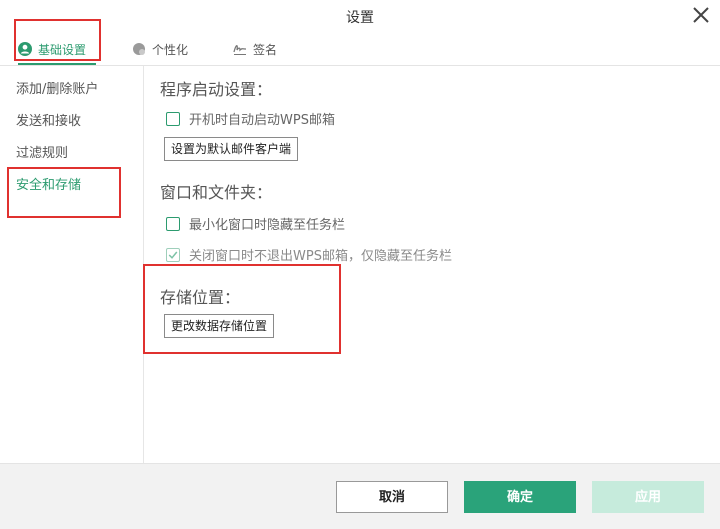 Image resolution: width=720 pixels, height=529 pixels. I want to click on section-title-storage: 存储位置：, so click(200, 297).